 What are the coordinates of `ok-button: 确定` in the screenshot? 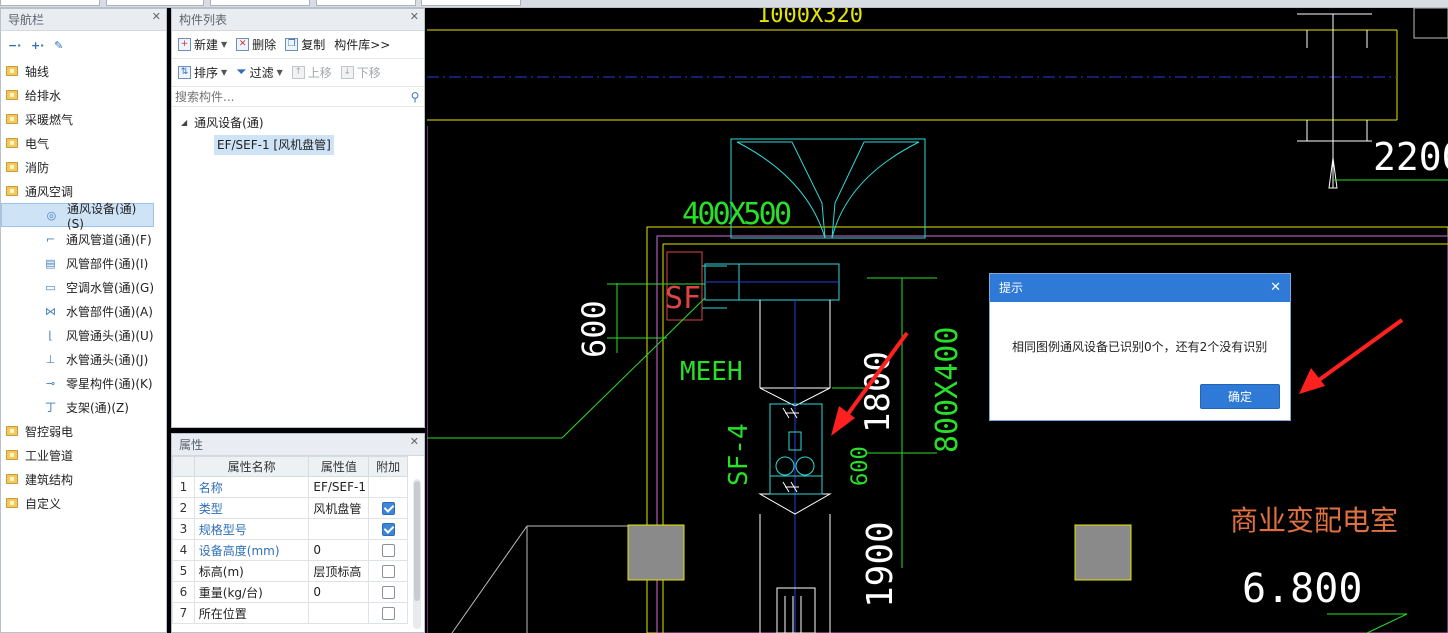 It's located at (1240, 396).